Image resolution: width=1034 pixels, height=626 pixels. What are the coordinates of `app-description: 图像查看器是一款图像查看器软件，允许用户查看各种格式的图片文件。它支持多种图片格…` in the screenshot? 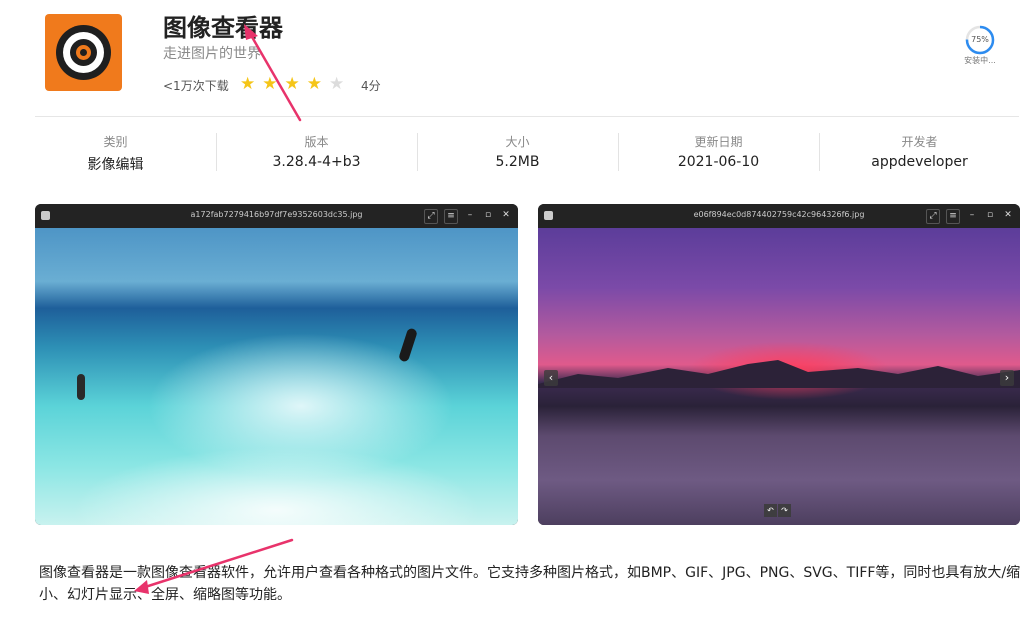 It's located at (530, 584).